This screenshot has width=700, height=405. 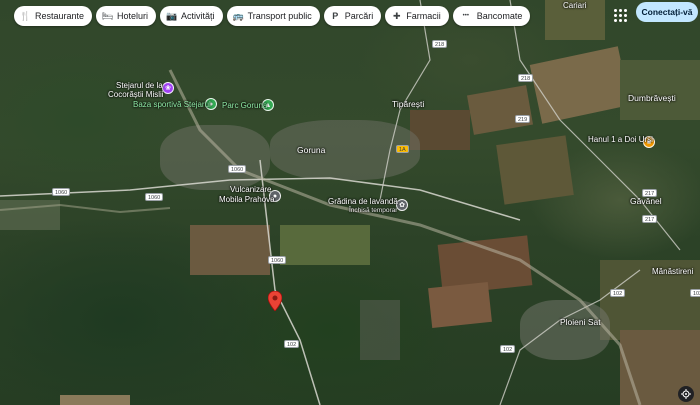 I want to click on my-location-button, so click(x=686, y=394).